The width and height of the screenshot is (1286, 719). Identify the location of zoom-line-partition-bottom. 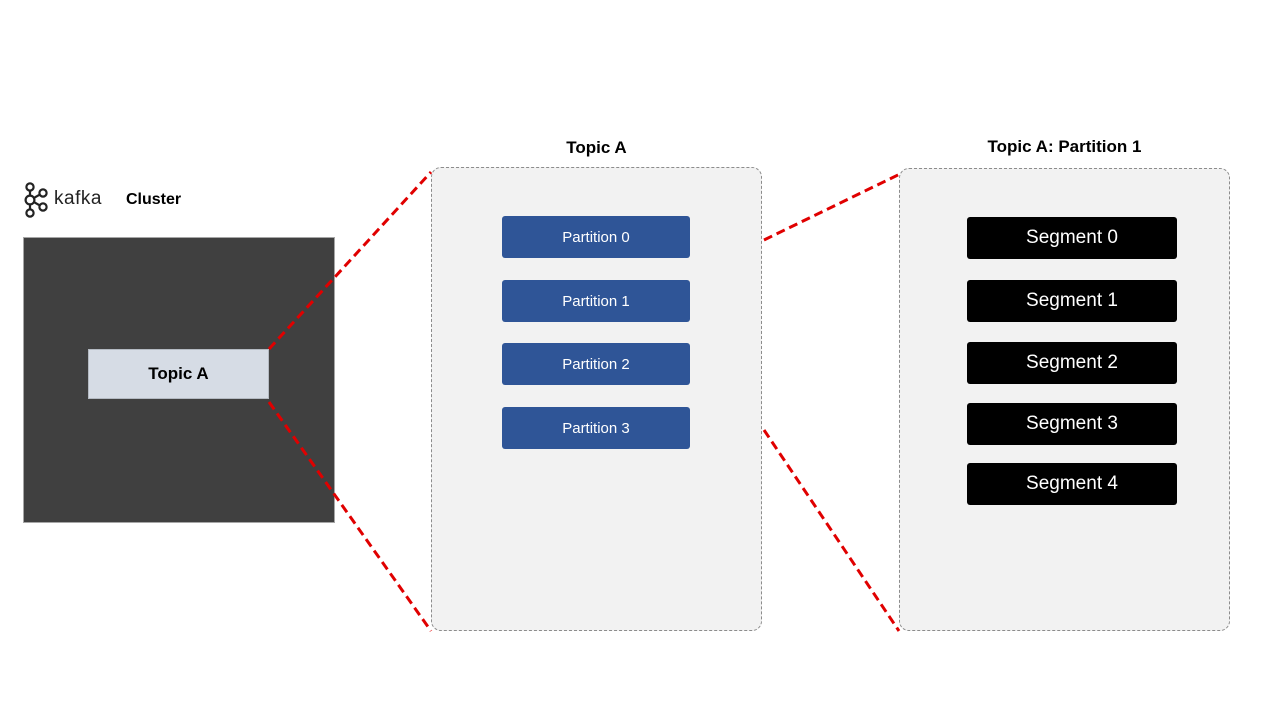
(831, 530).